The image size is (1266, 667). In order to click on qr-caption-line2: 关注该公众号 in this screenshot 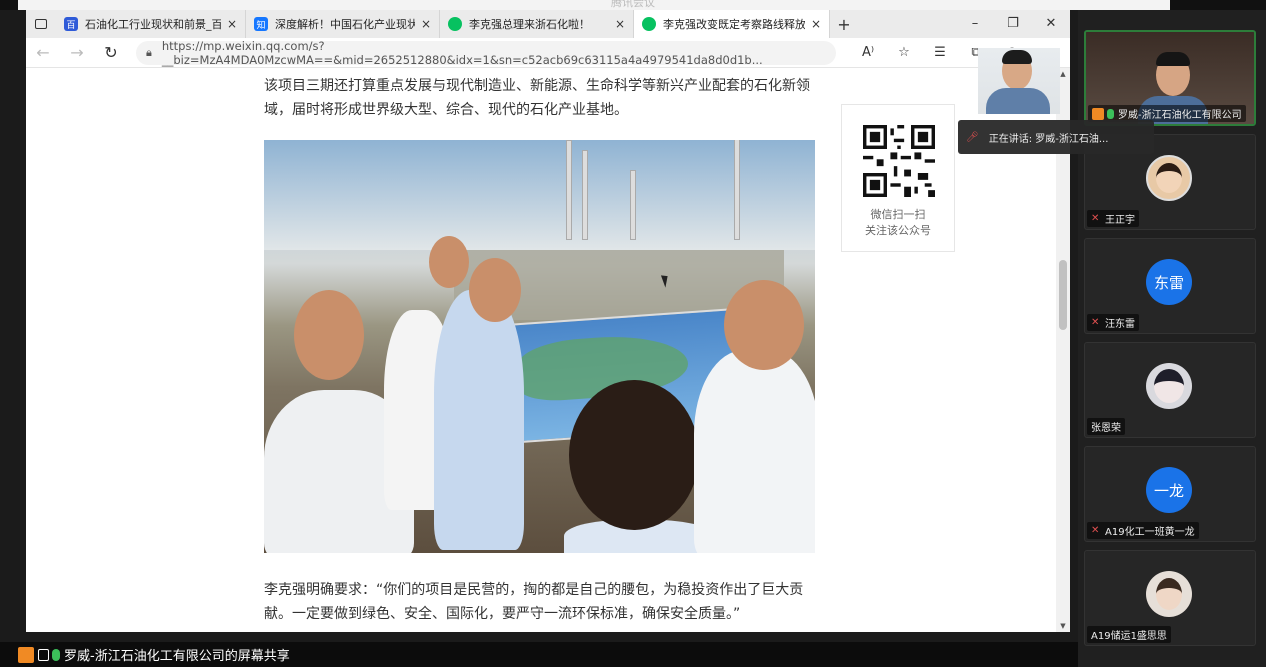, I will do `click(898, 230)`.